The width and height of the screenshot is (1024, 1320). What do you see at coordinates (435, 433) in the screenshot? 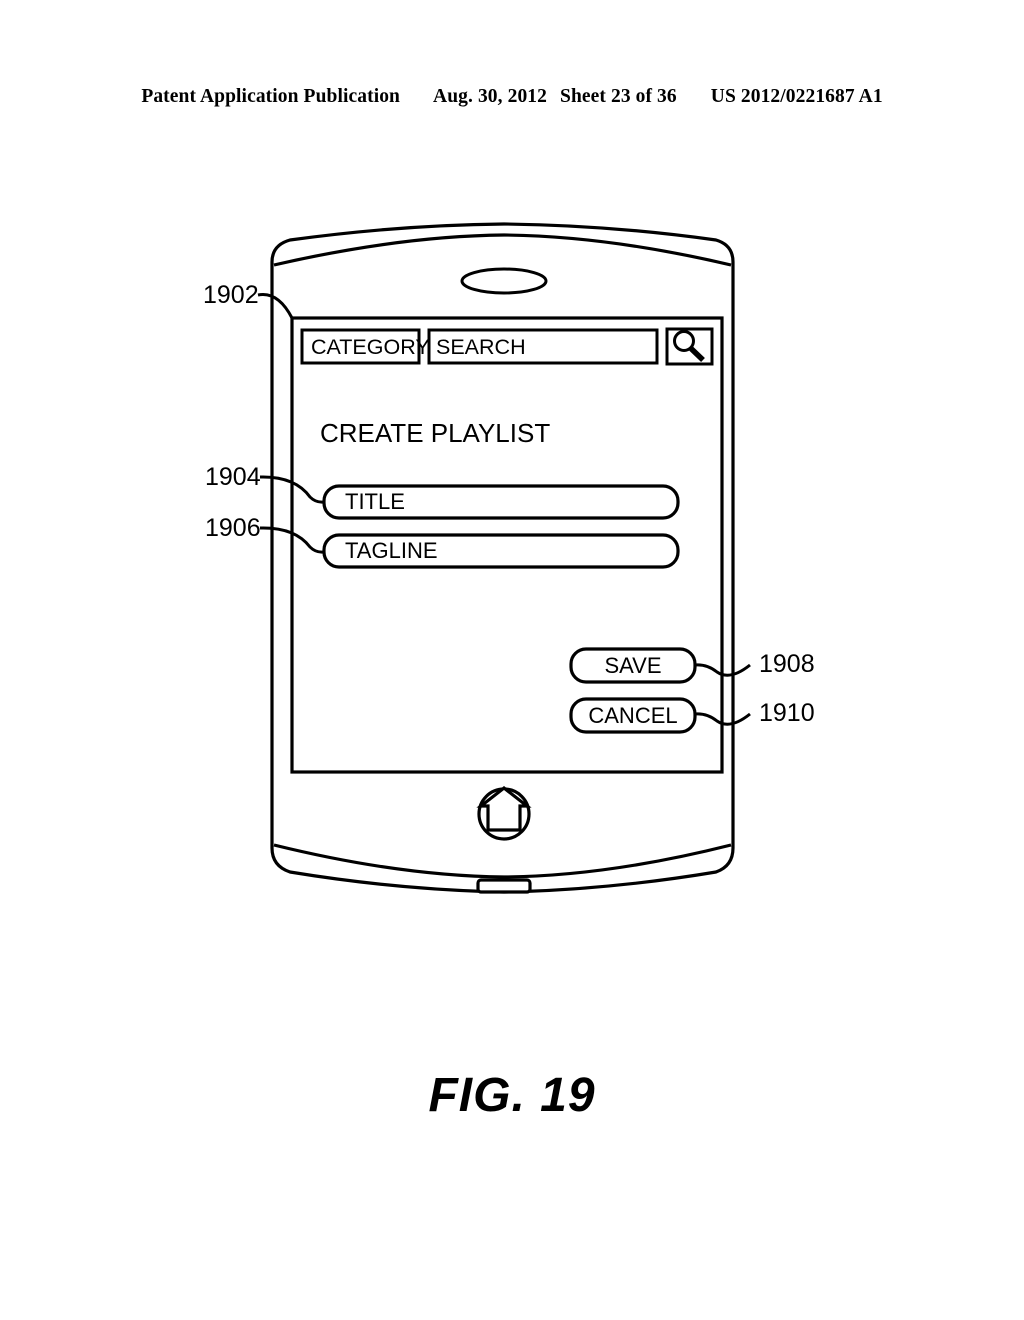
I see `page-title: CREATE PLAYLIST` at bounding box center [435, 433].